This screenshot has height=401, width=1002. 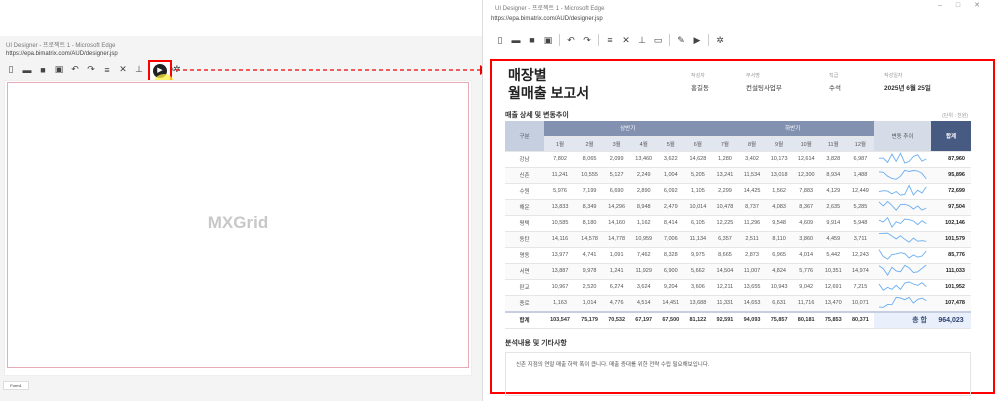 What do you see at coordinates (753, 76) in the screenshot?
I see `meta-label: 부서명` at bounding box center [753, 76].